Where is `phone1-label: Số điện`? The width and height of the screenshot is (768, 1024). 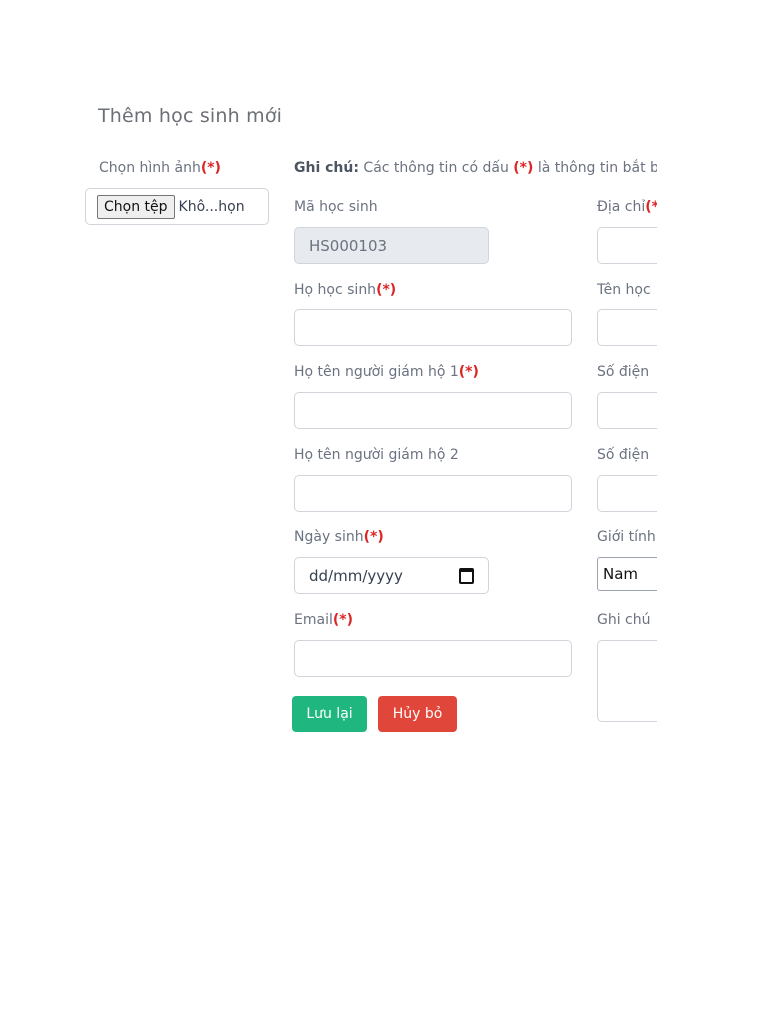 phone1-label: Số điện is located at coordinates (623, 372).